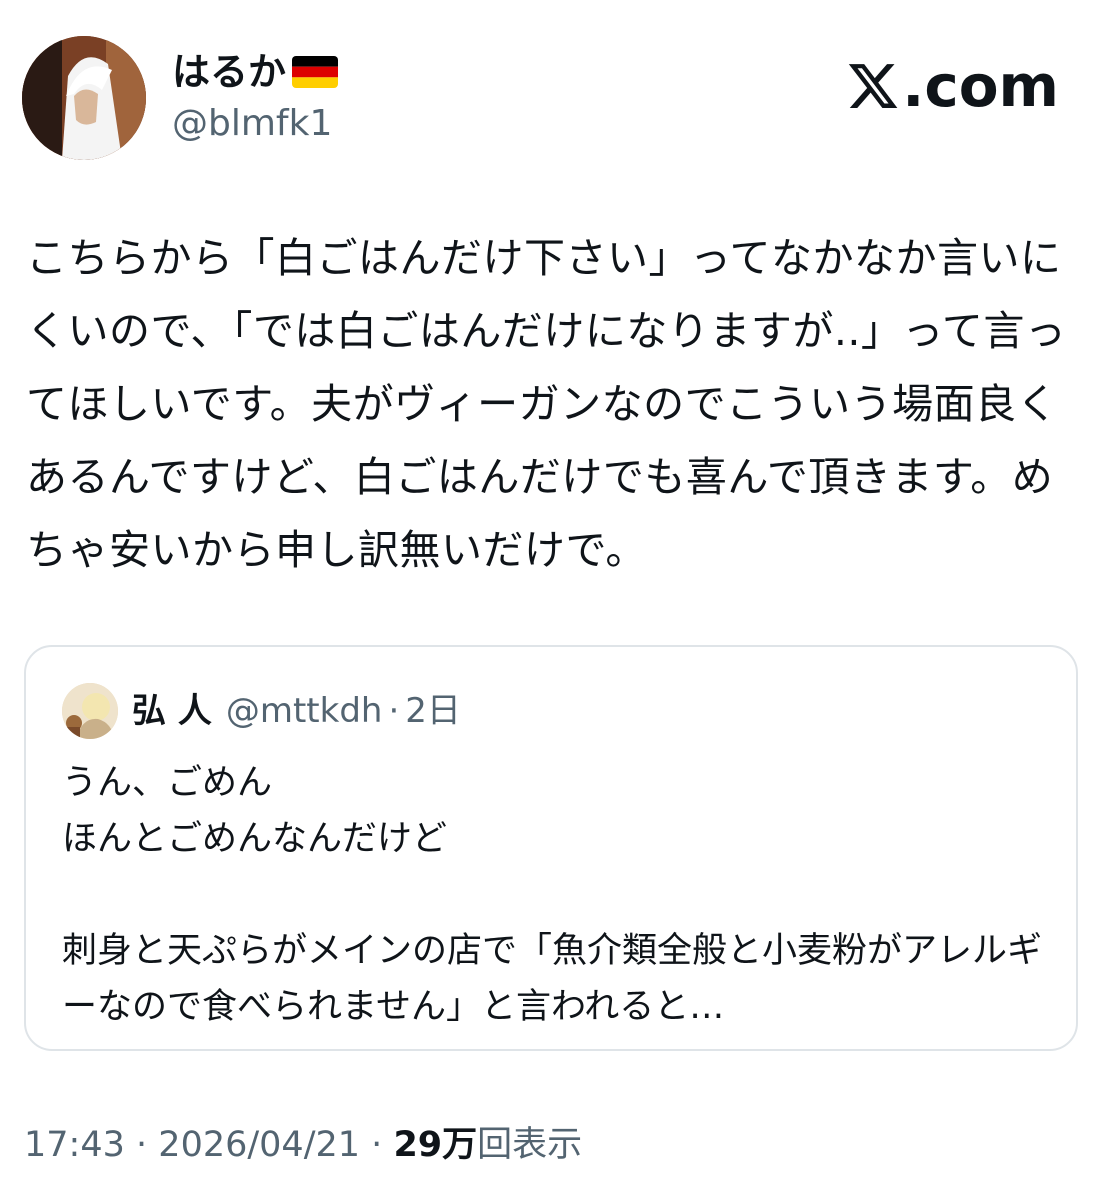  I want to click on quoted-author-name: 弘 人, so click(172, 711).